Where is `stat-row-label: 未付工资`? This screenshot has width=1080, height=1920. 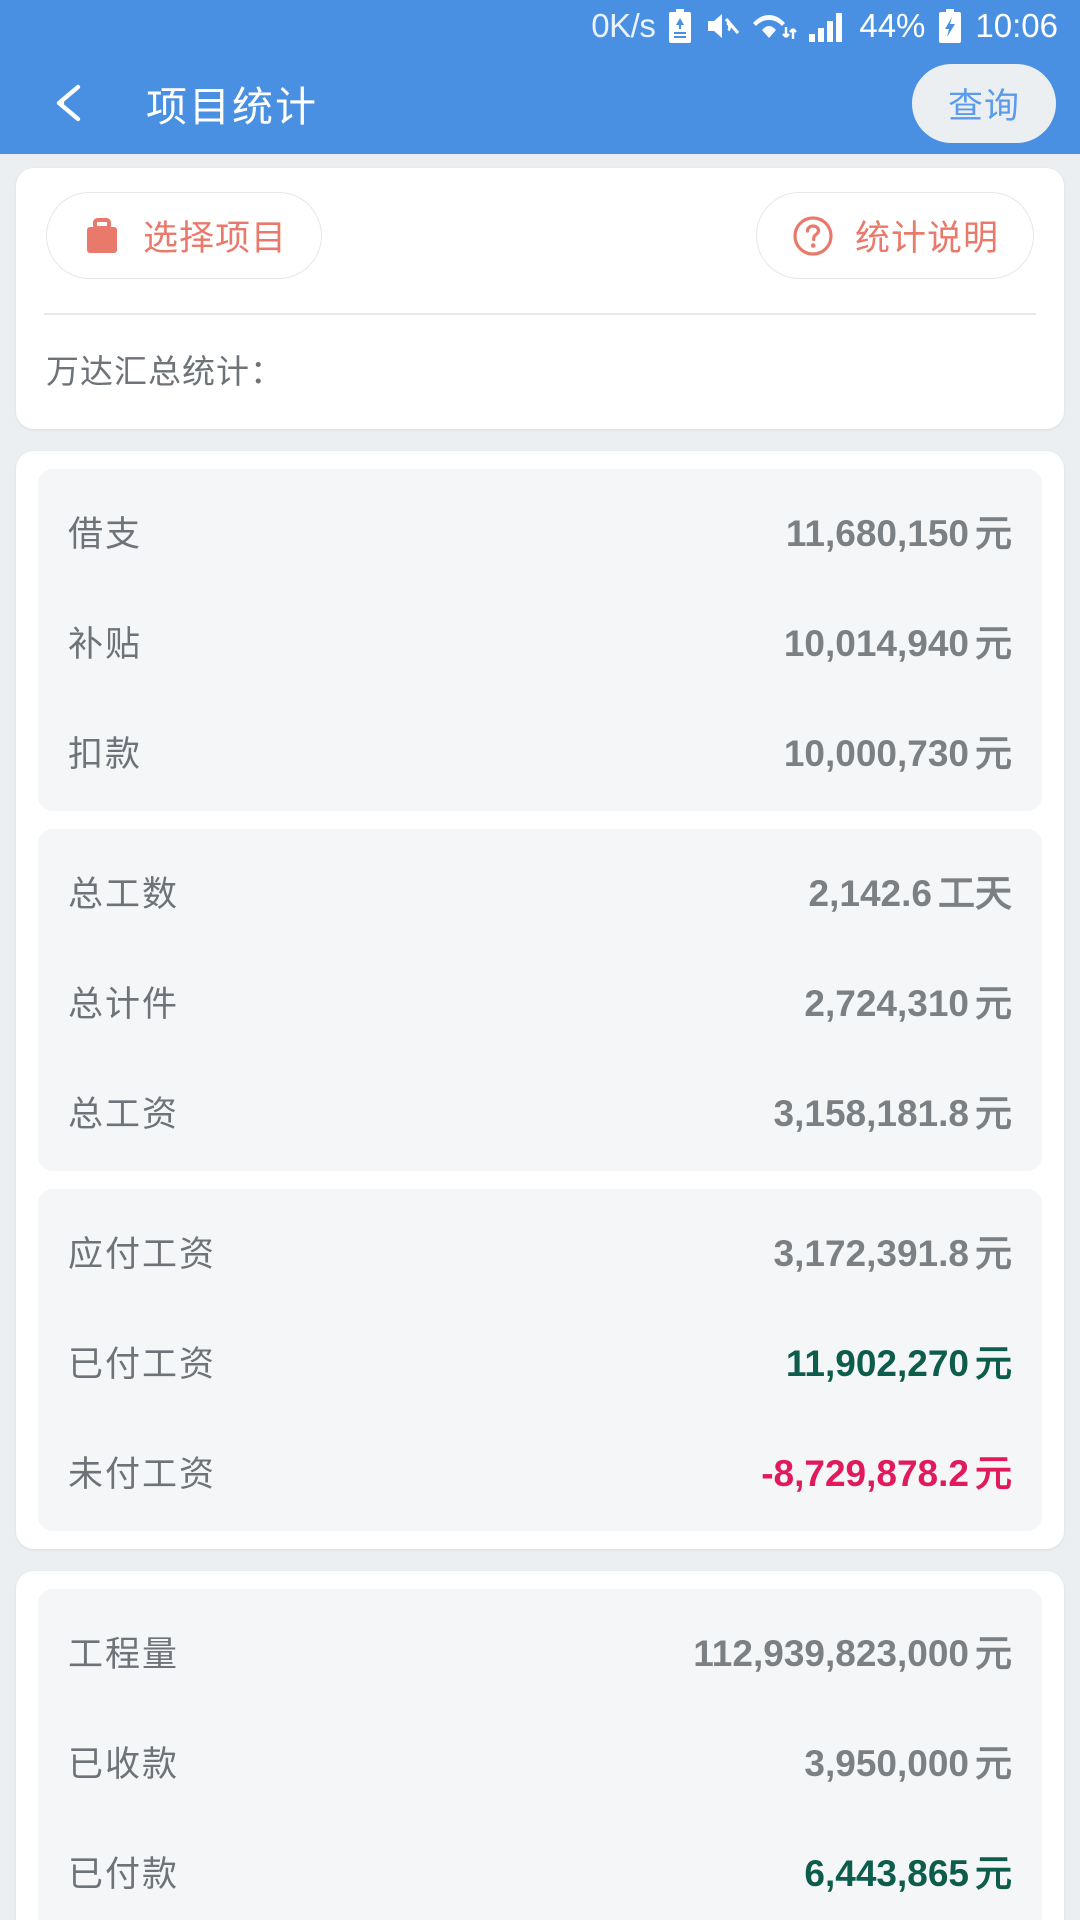 stat-row-label: 未付工资 is located at coordinates (142, 1474).